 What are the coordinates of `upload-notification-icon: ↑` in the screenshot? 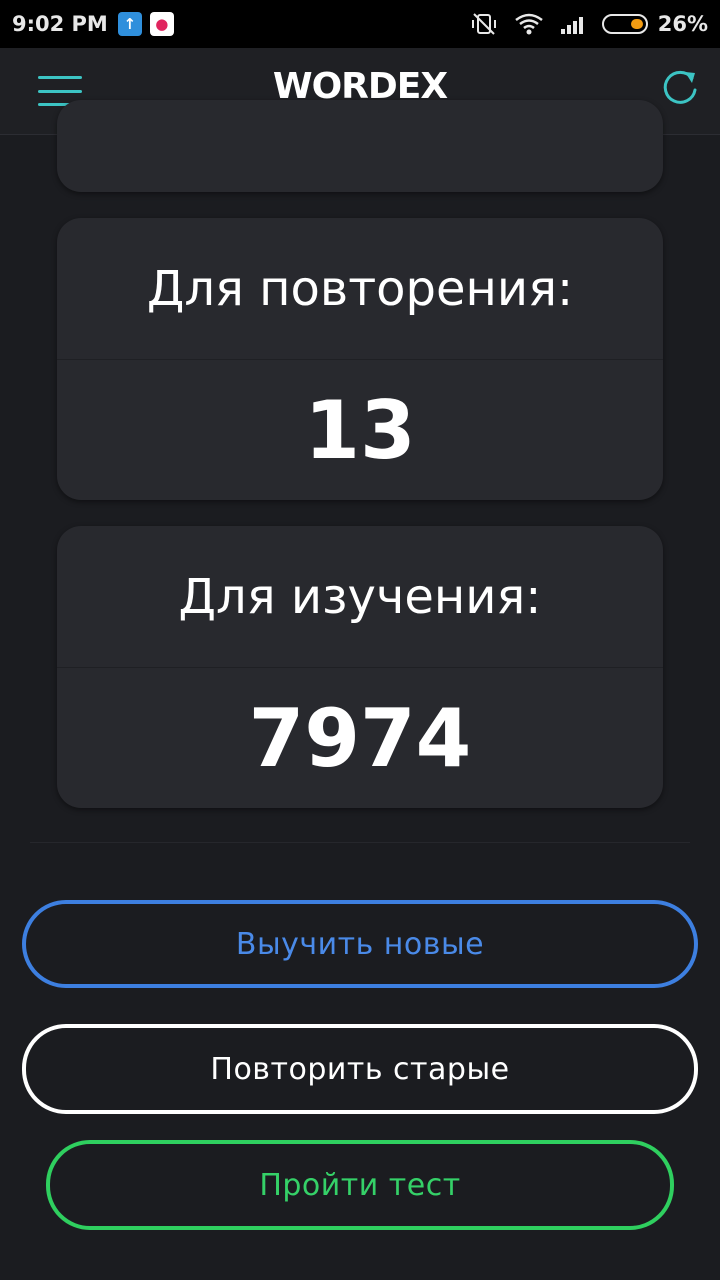 It's located at (129, 24).